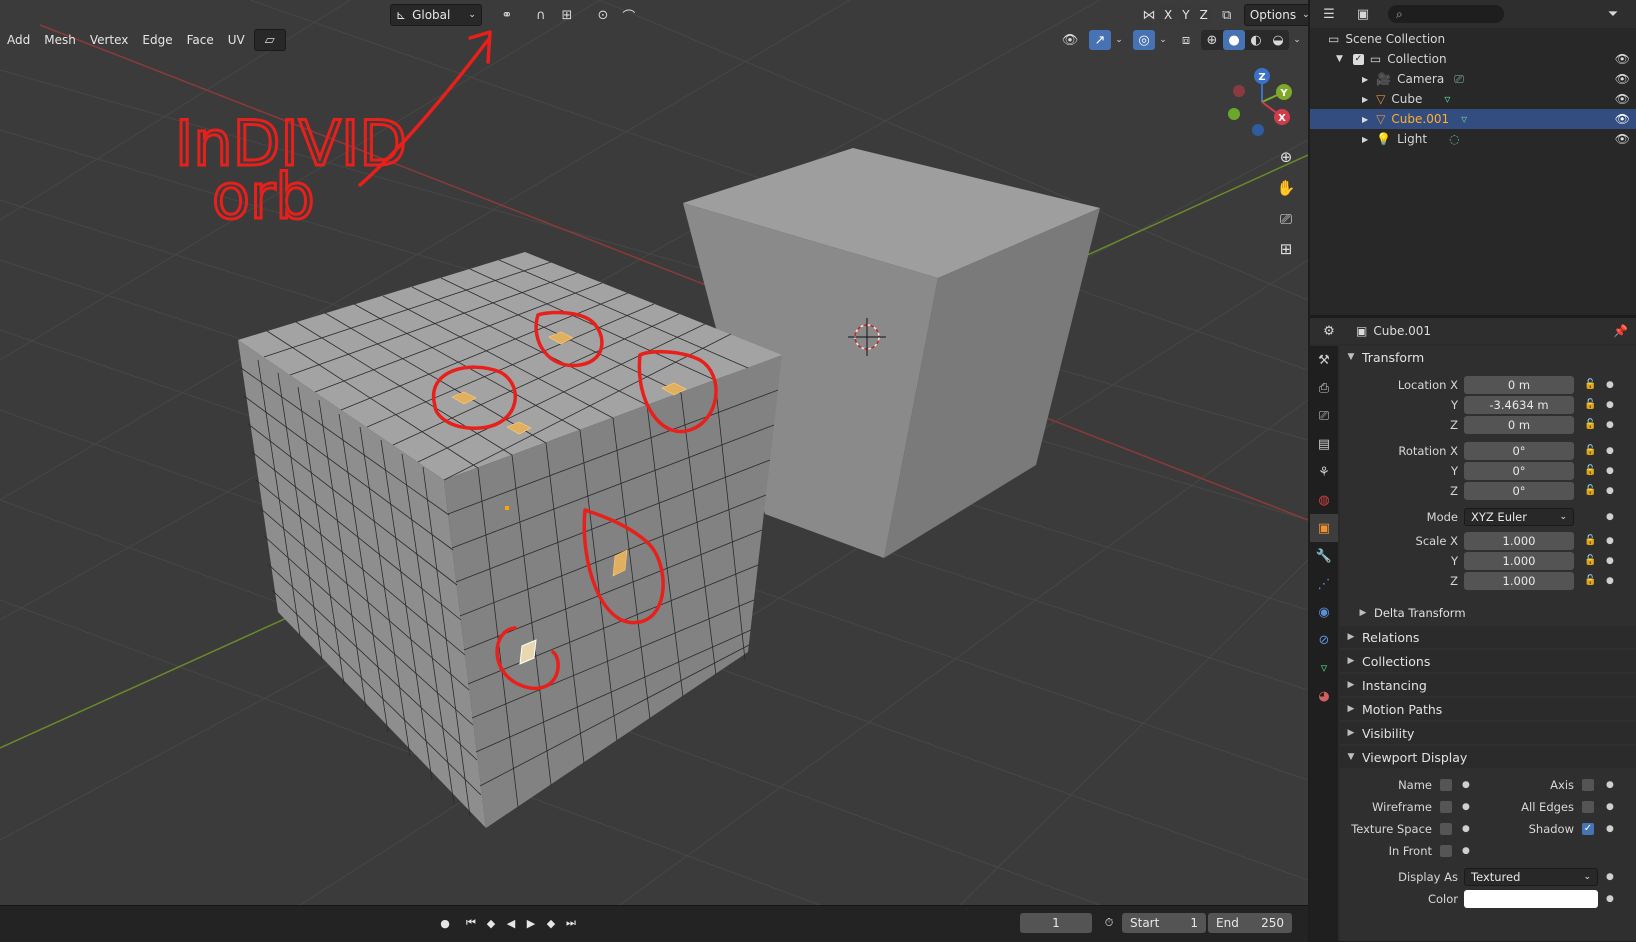  I want to click on display-in-front-checkbox, so click(1446, 851).